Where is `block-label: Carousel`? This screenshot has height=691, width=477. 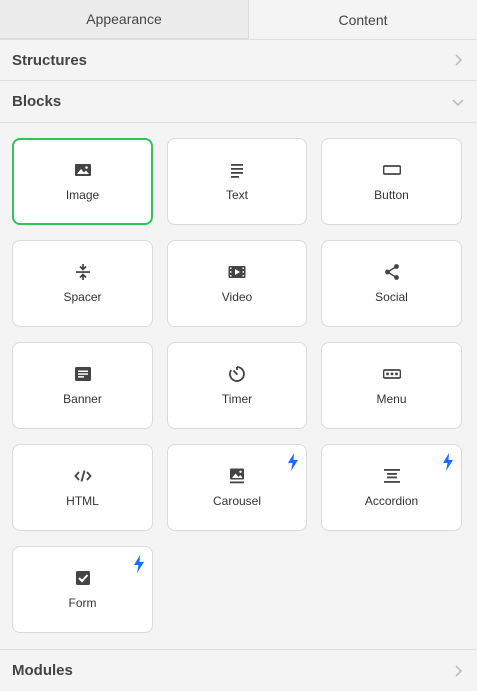 block-label: Carousel is located at coordinates (237, 500).